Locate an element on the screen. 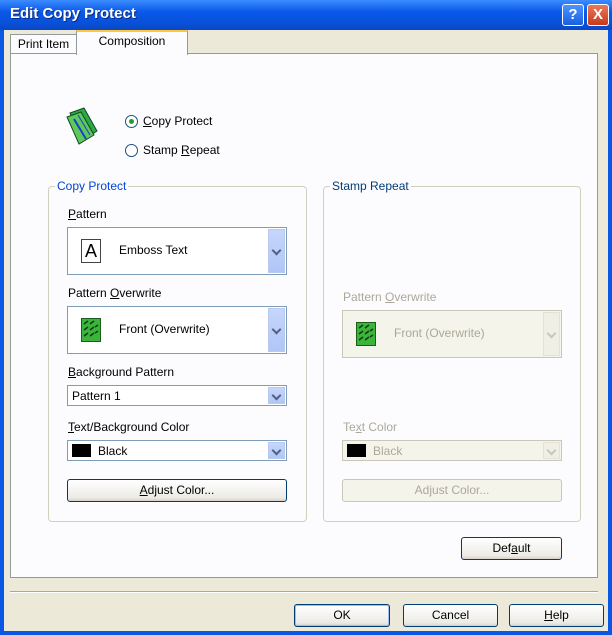 The width and height of the screenshot is (612, 635). bottom-separator is located at coordinates (304, 592).